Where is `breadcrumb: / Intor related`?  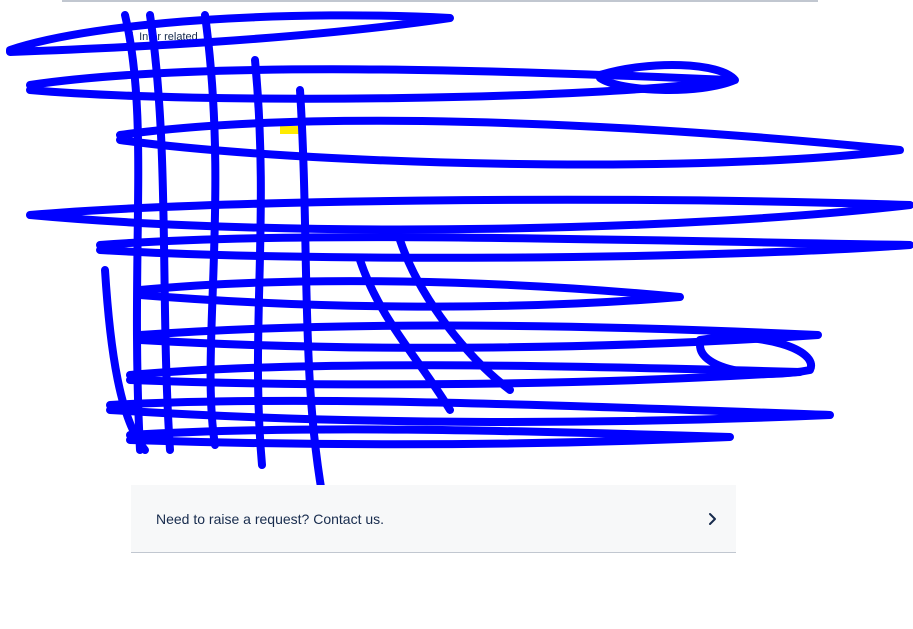 breadcrumb: / Intor related is located at coordinates (164, 37).